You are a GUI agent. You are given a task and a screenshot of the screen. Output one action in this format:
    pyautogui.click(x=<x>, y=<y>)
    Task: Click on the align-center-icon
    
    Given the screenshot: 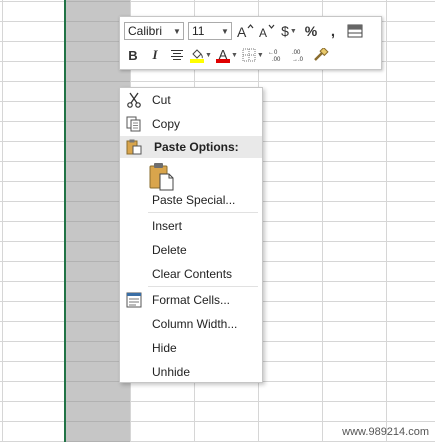 What is the action you would take?
    pyautogui.click(x=177, y=55)
    